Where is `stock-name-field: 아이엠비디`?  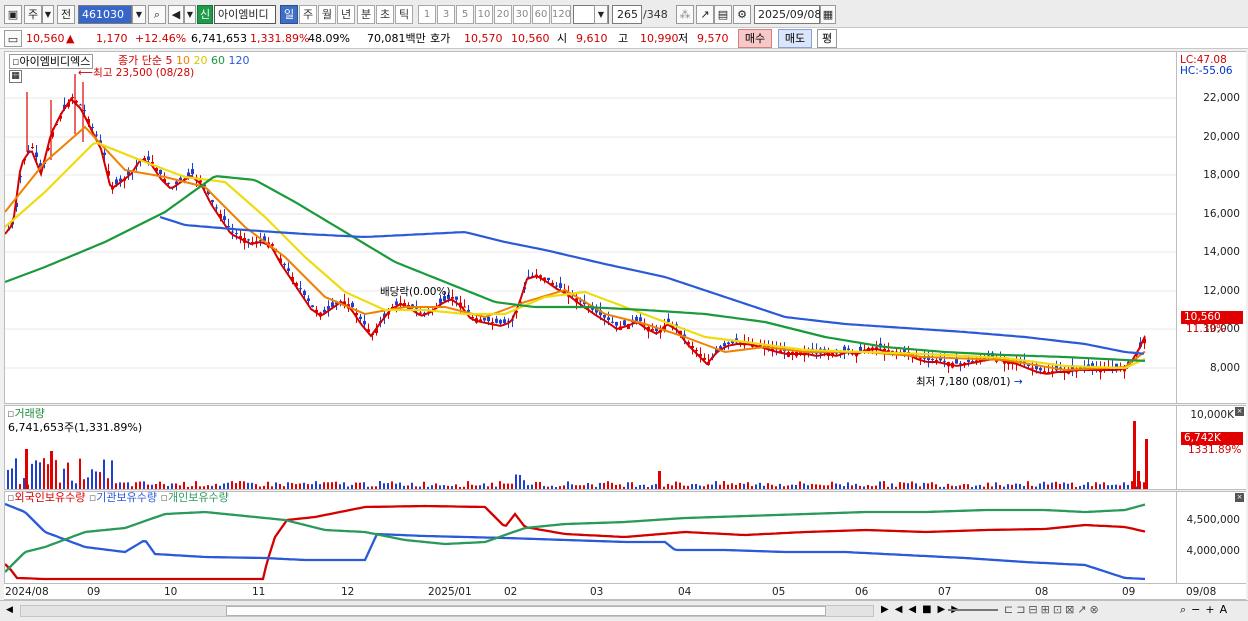
stock-name-field: 아이엠비디 is located at coordinates (245, 14).